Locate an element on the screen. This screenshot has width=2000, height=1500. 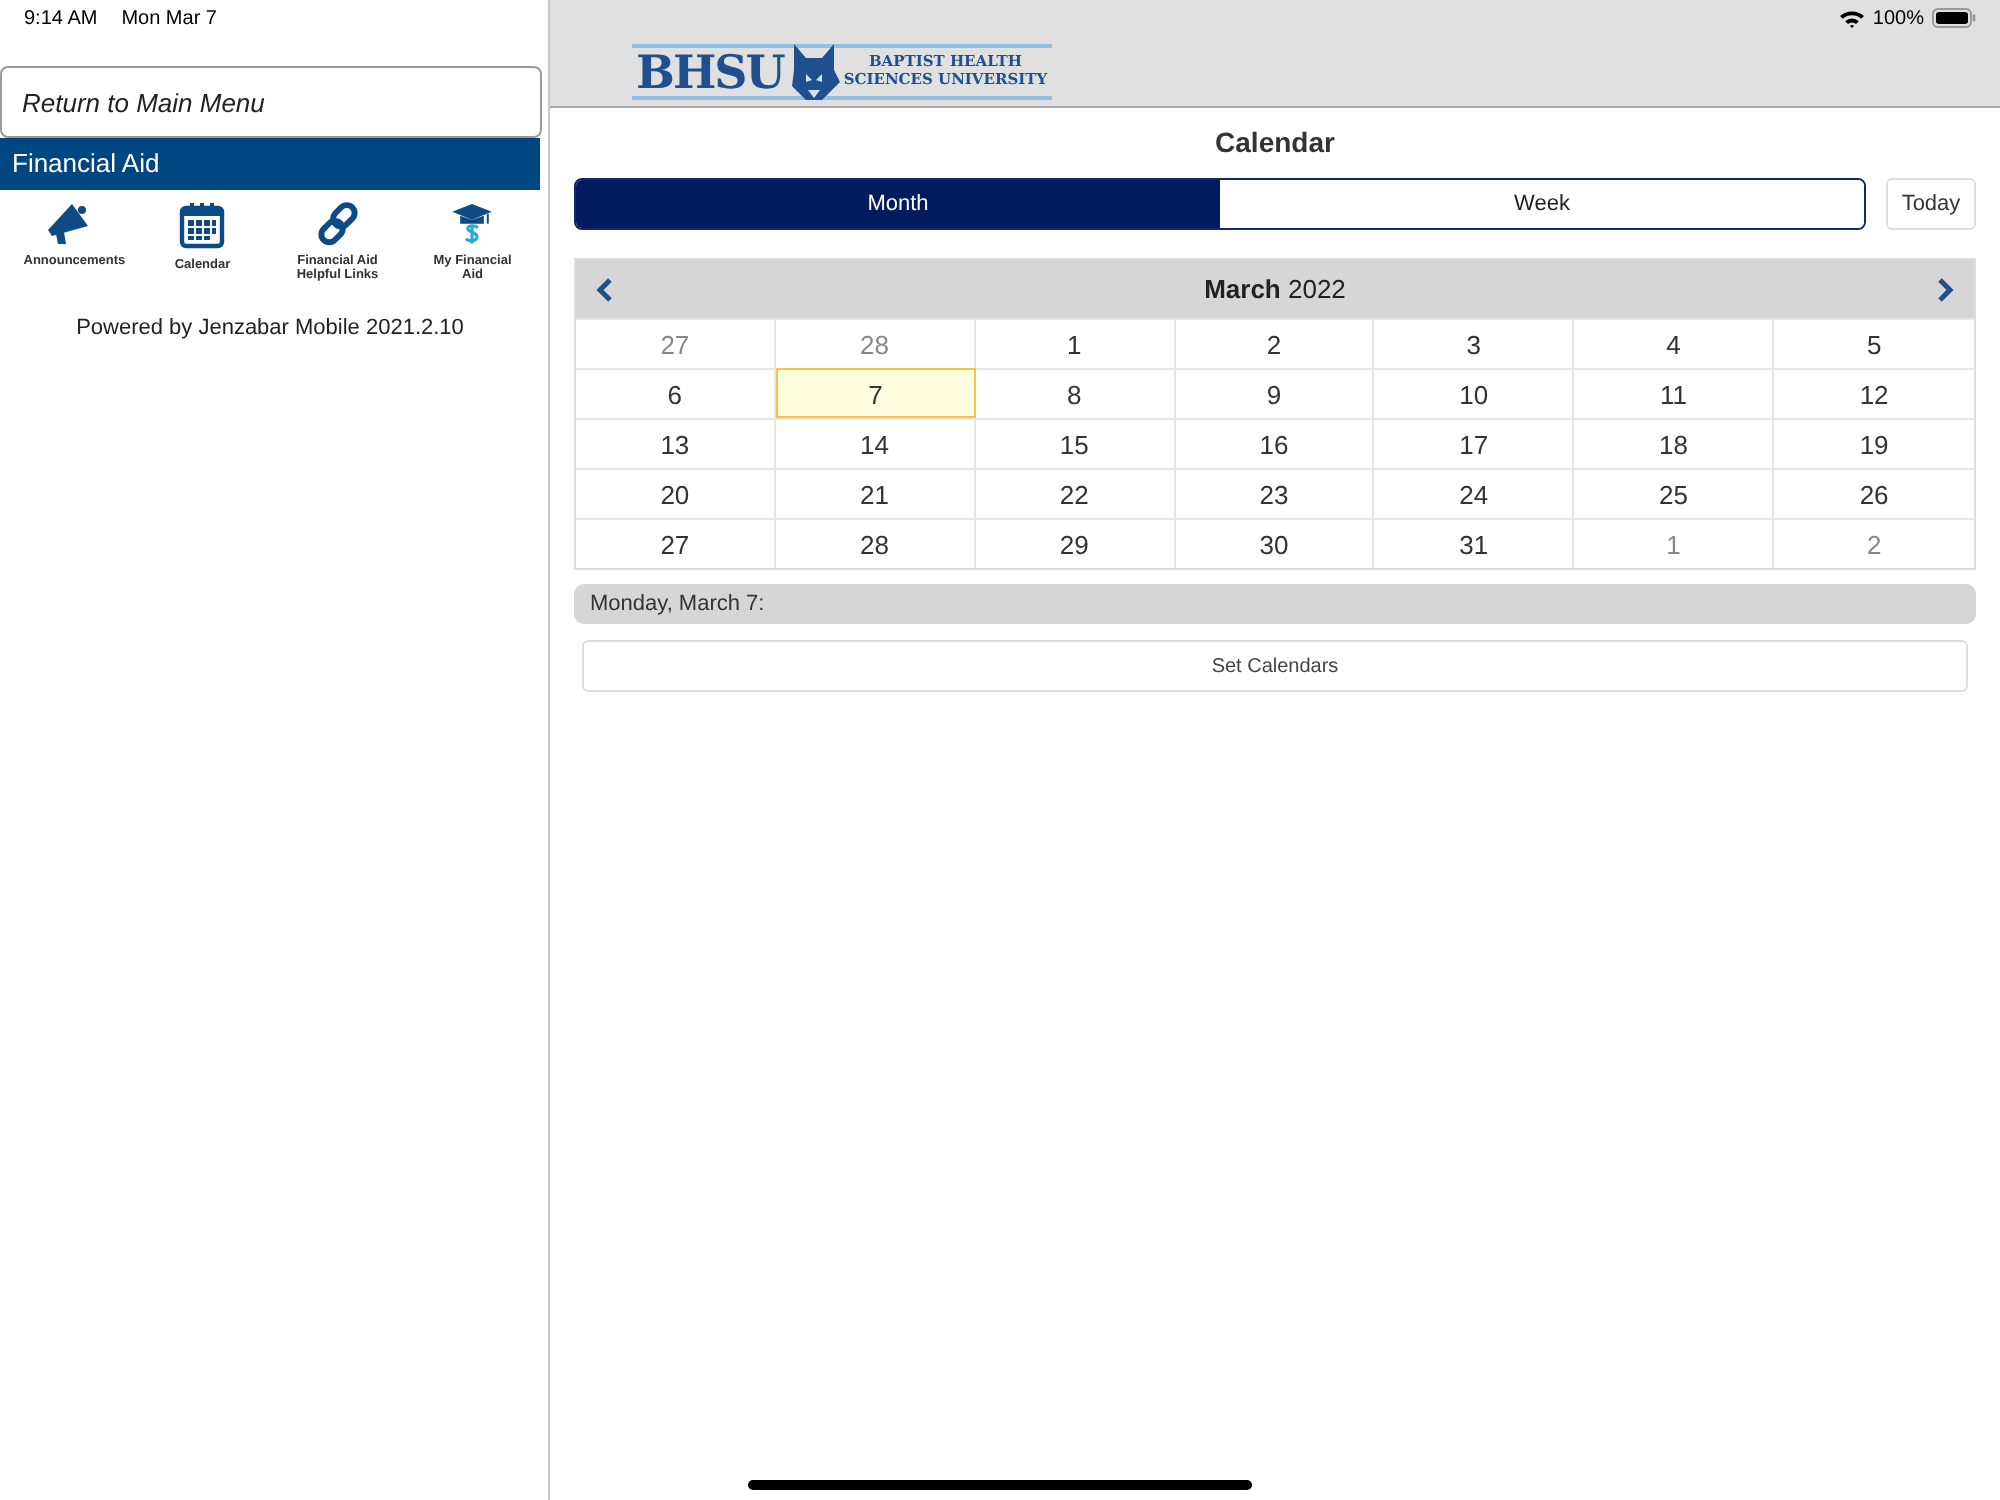
day-cell: 12 is located at coordinates (1874, 393).